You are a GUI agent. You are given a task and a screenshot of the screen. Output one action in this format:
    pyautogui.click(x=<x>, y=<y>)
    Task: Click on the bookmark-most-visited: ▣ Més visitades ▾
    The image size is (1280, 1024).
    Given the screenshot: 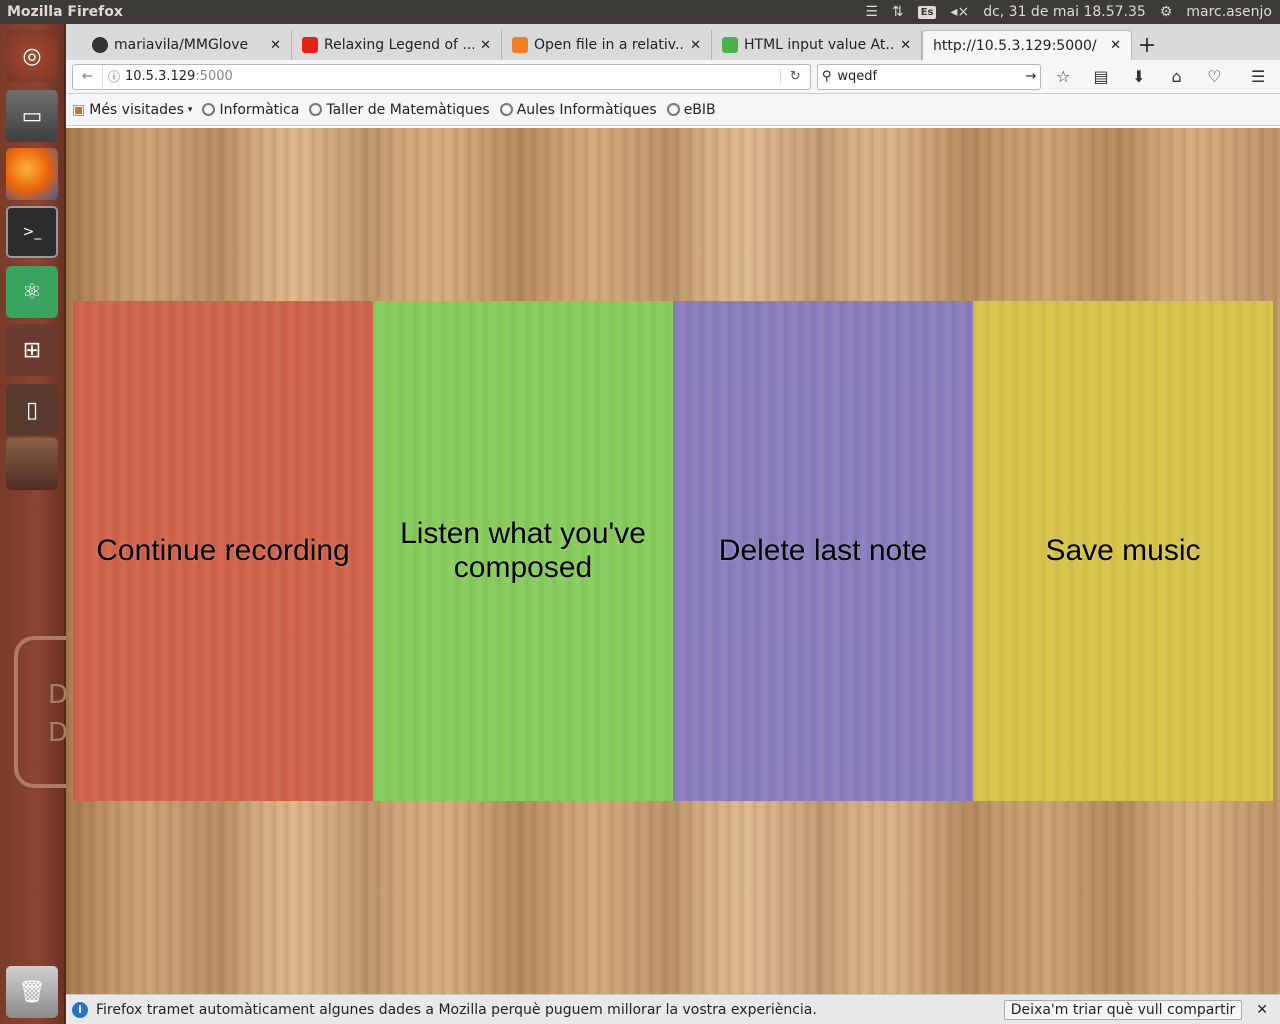 What is the action you would take?
    pyautogui.click(x=132, y=110)
    